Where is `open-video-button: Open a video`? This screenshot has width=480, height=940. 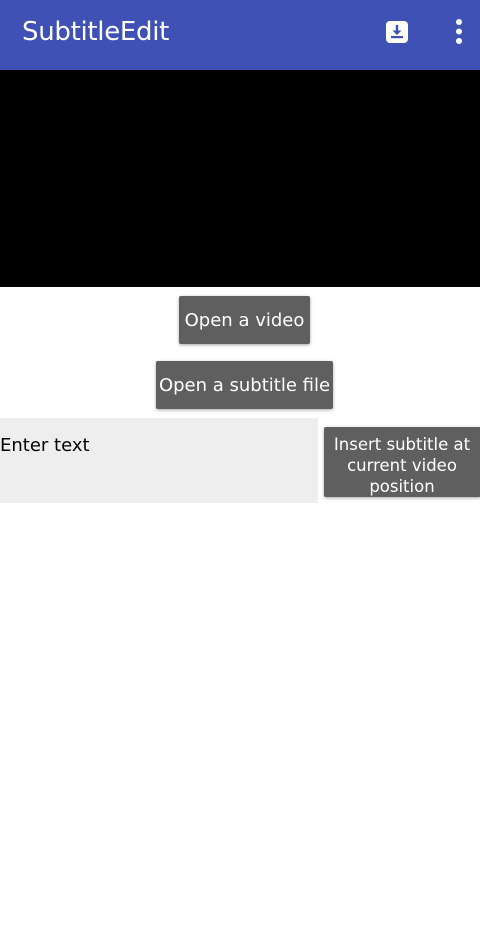 open-video-button: Open a video is located at coordinates (244, 320).